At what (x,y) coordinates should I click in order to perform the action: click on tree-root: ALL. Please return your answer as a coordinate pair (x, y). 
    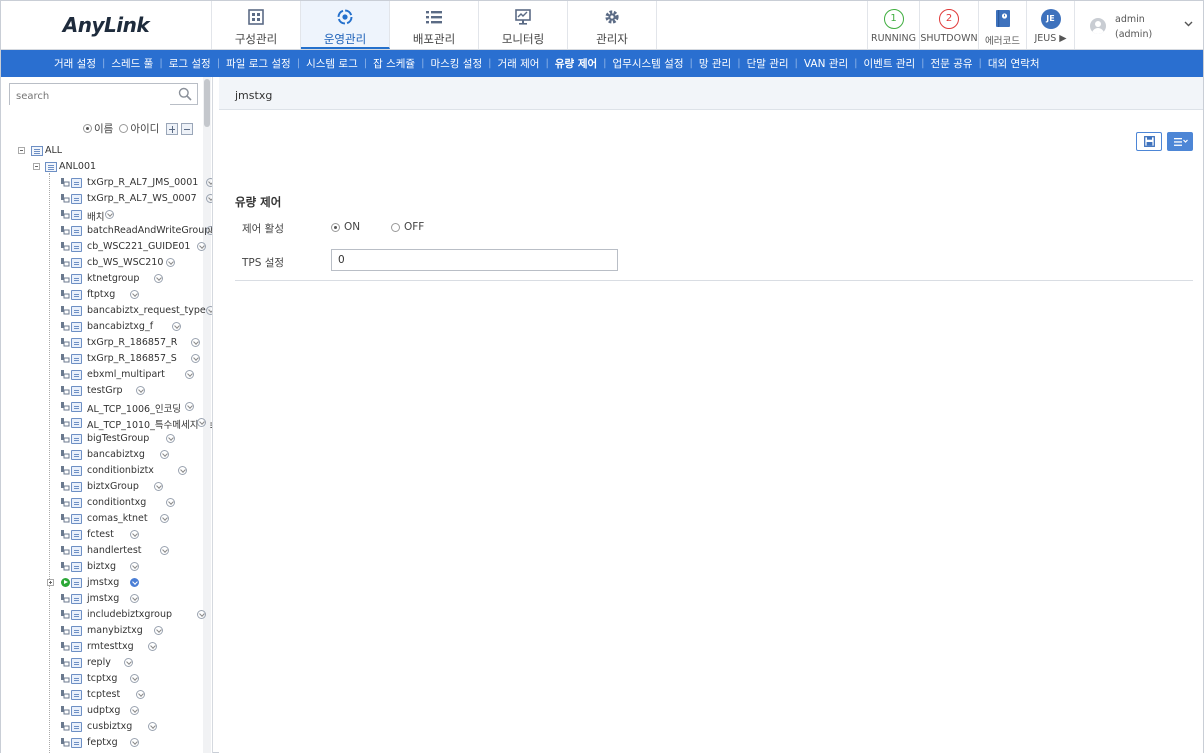
    Looking at the image, I should click on (106, 151).